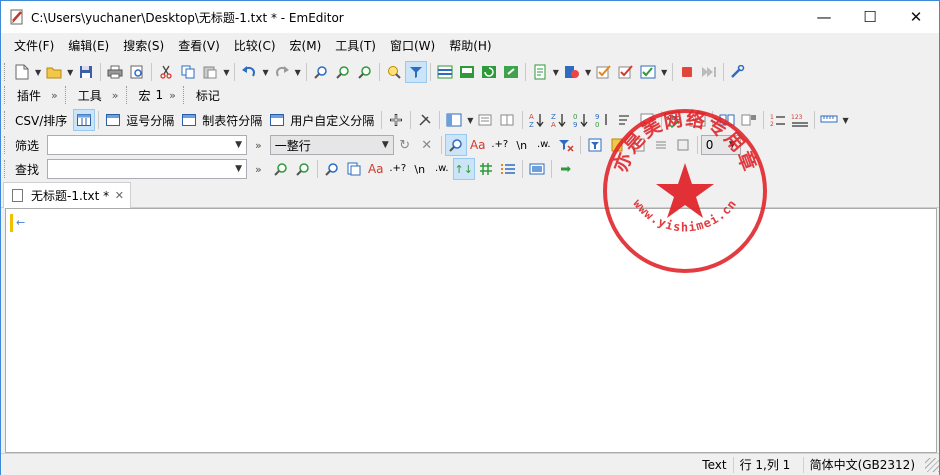 The height and width of the screenshot is (475, 940). What do you see at coordinates (800, 120) in the screenshot?
I see `line-numbers-icon: 123` at bounding box center [800, 120].